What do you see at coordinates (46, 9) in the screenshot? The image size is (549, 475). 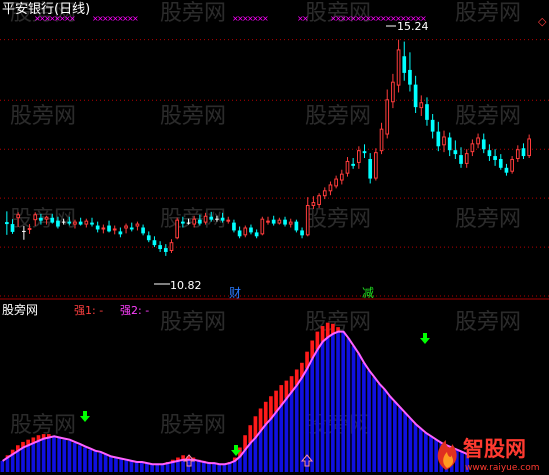 I see `upper-panel-title: 平安银行(日线)` at bounding box center [46, 9].